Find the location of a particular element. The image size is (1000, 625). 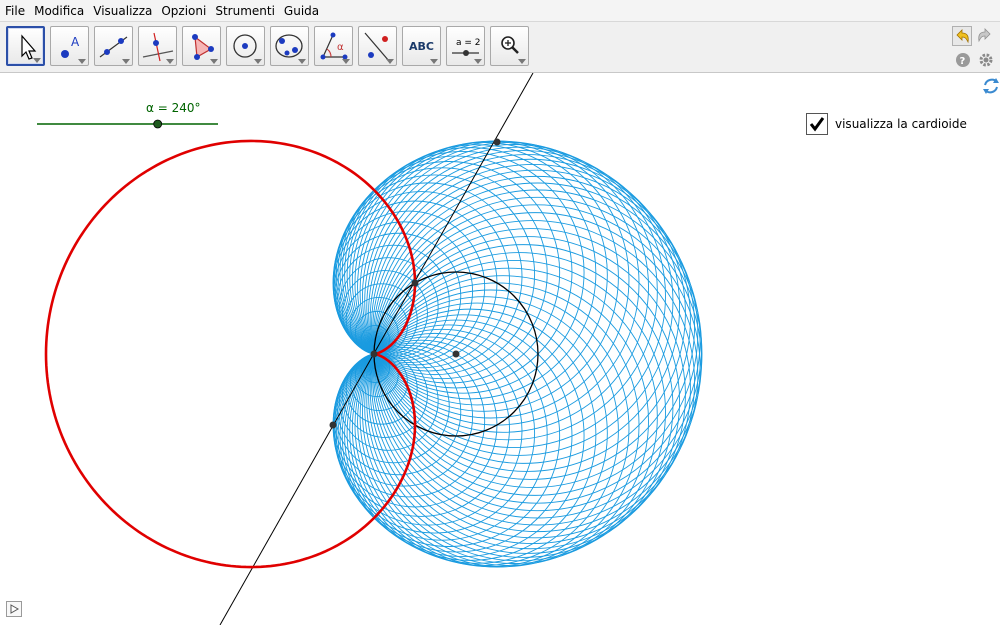

line-tool is located at coordinates (113, 46).